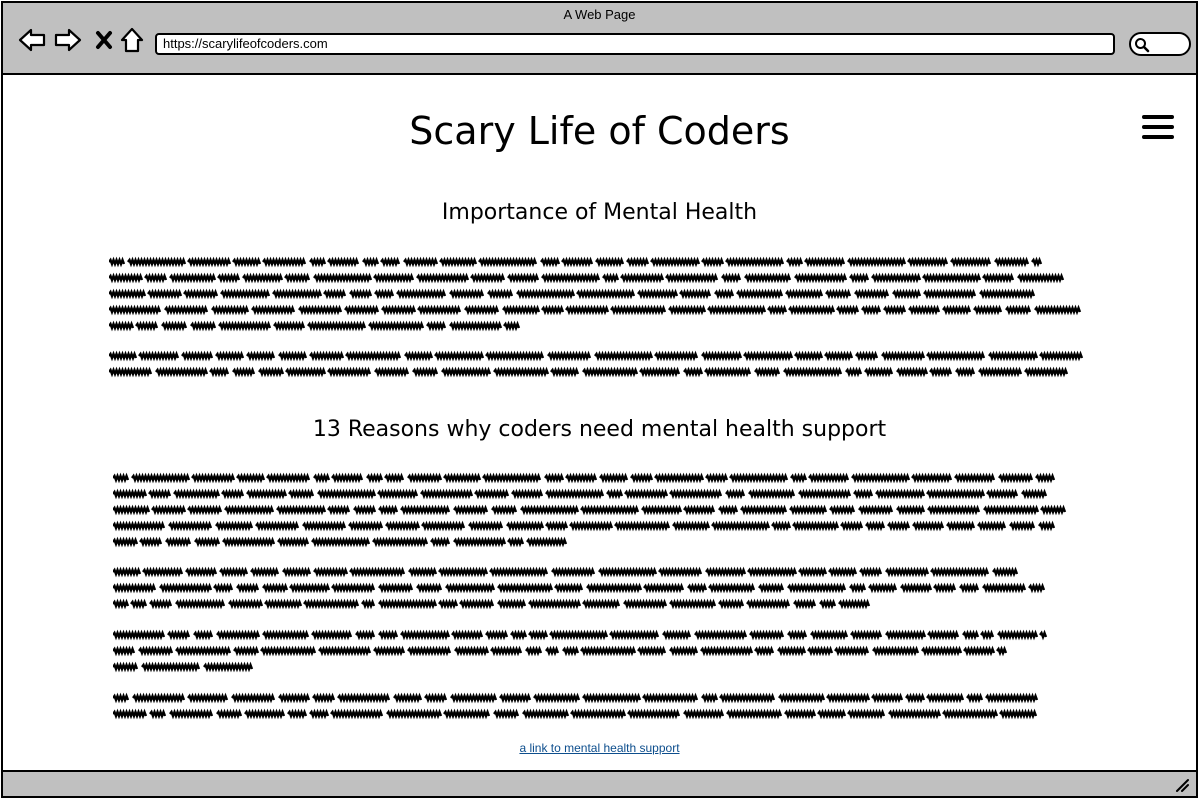  What do you see at coordinates (599, 748) in the screenshot?
I see `mental-health-support-link: a link to mental health support` at bounding box center [599, 748].